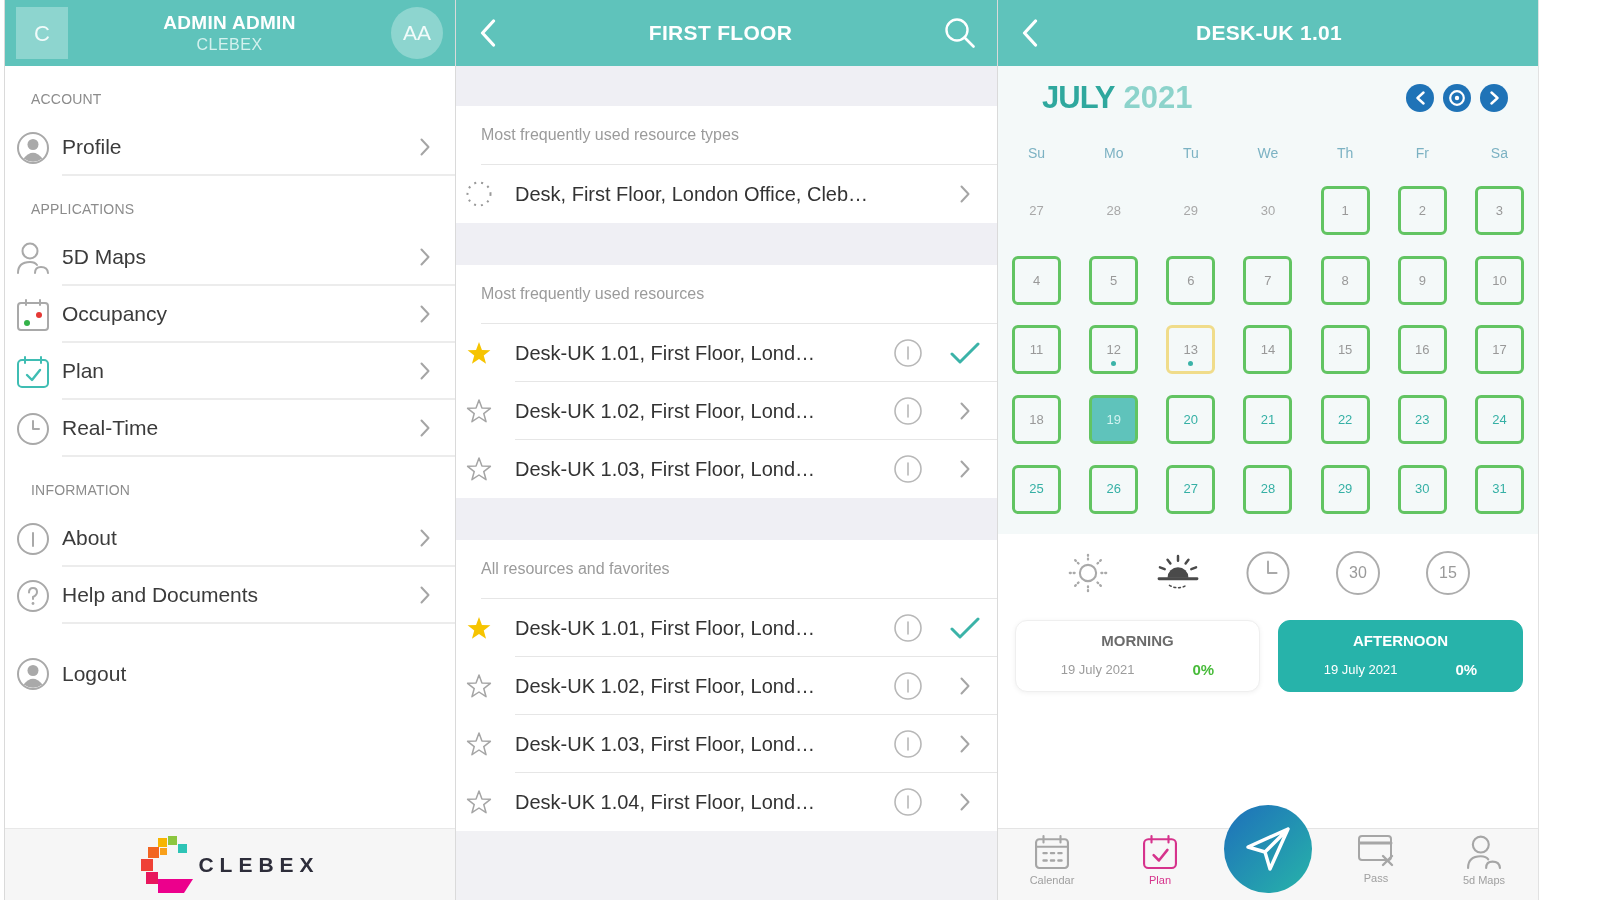  I want to click on calendar-day: 1, so click(1345, 211).